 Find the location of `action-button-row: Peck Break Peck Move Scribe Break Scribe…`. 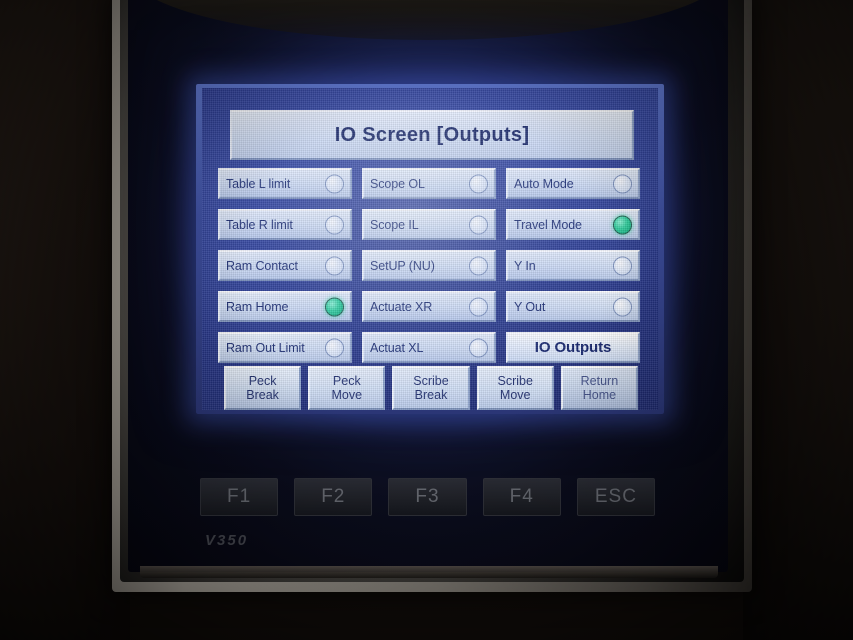

action-button-row: Peck Break Peck Move Scribe Break Scribe… is located at coordinates (431, 388).